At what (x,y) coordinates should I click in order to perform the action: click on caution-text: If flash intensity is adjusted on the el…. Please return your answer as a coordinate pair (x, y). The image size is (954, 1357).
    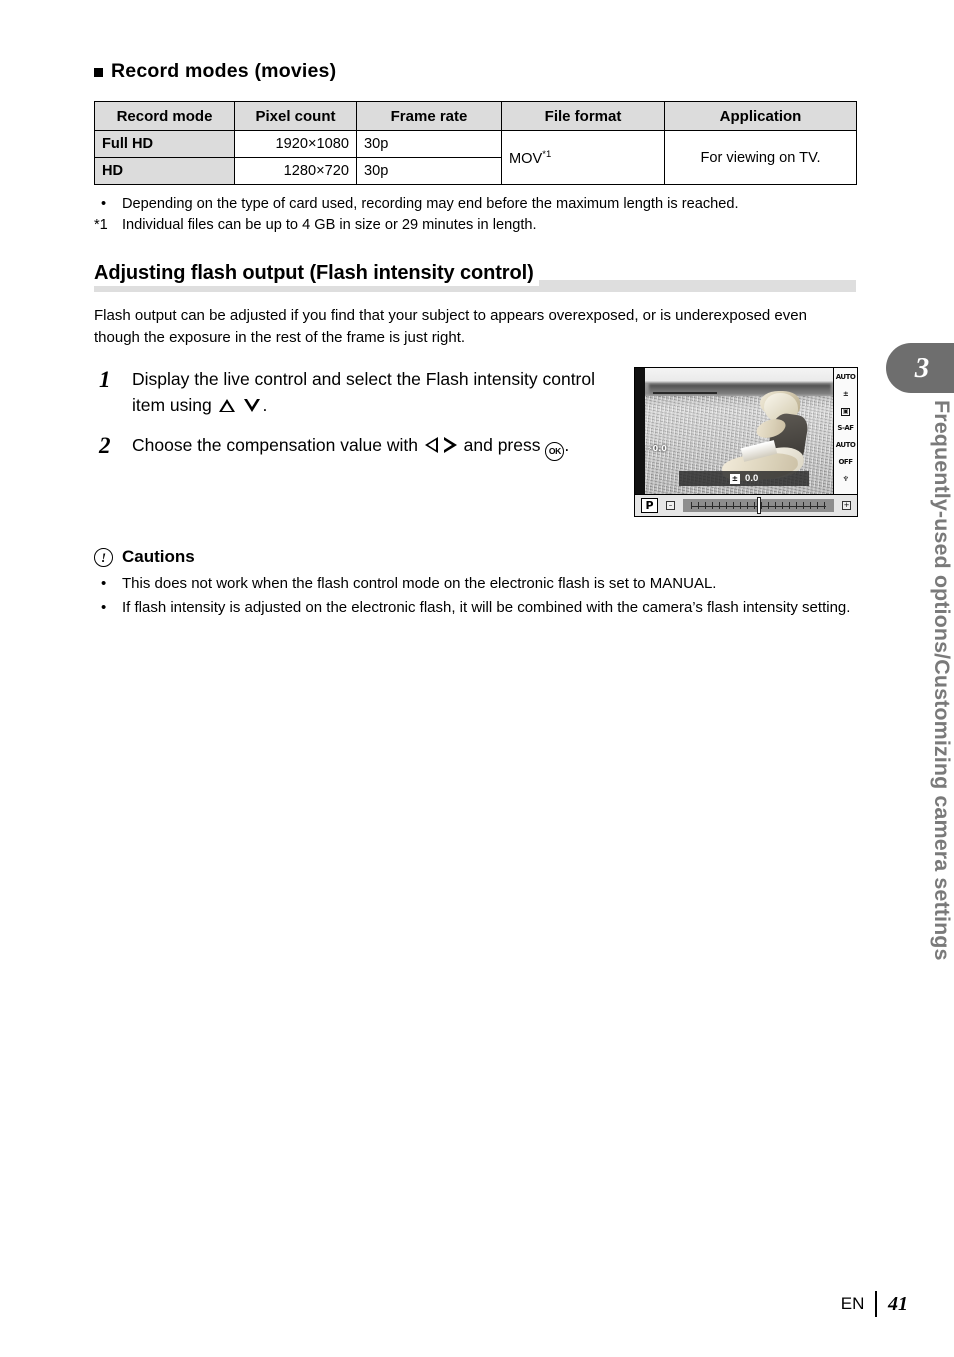
    Looking at the image, I should click on (486, 607).